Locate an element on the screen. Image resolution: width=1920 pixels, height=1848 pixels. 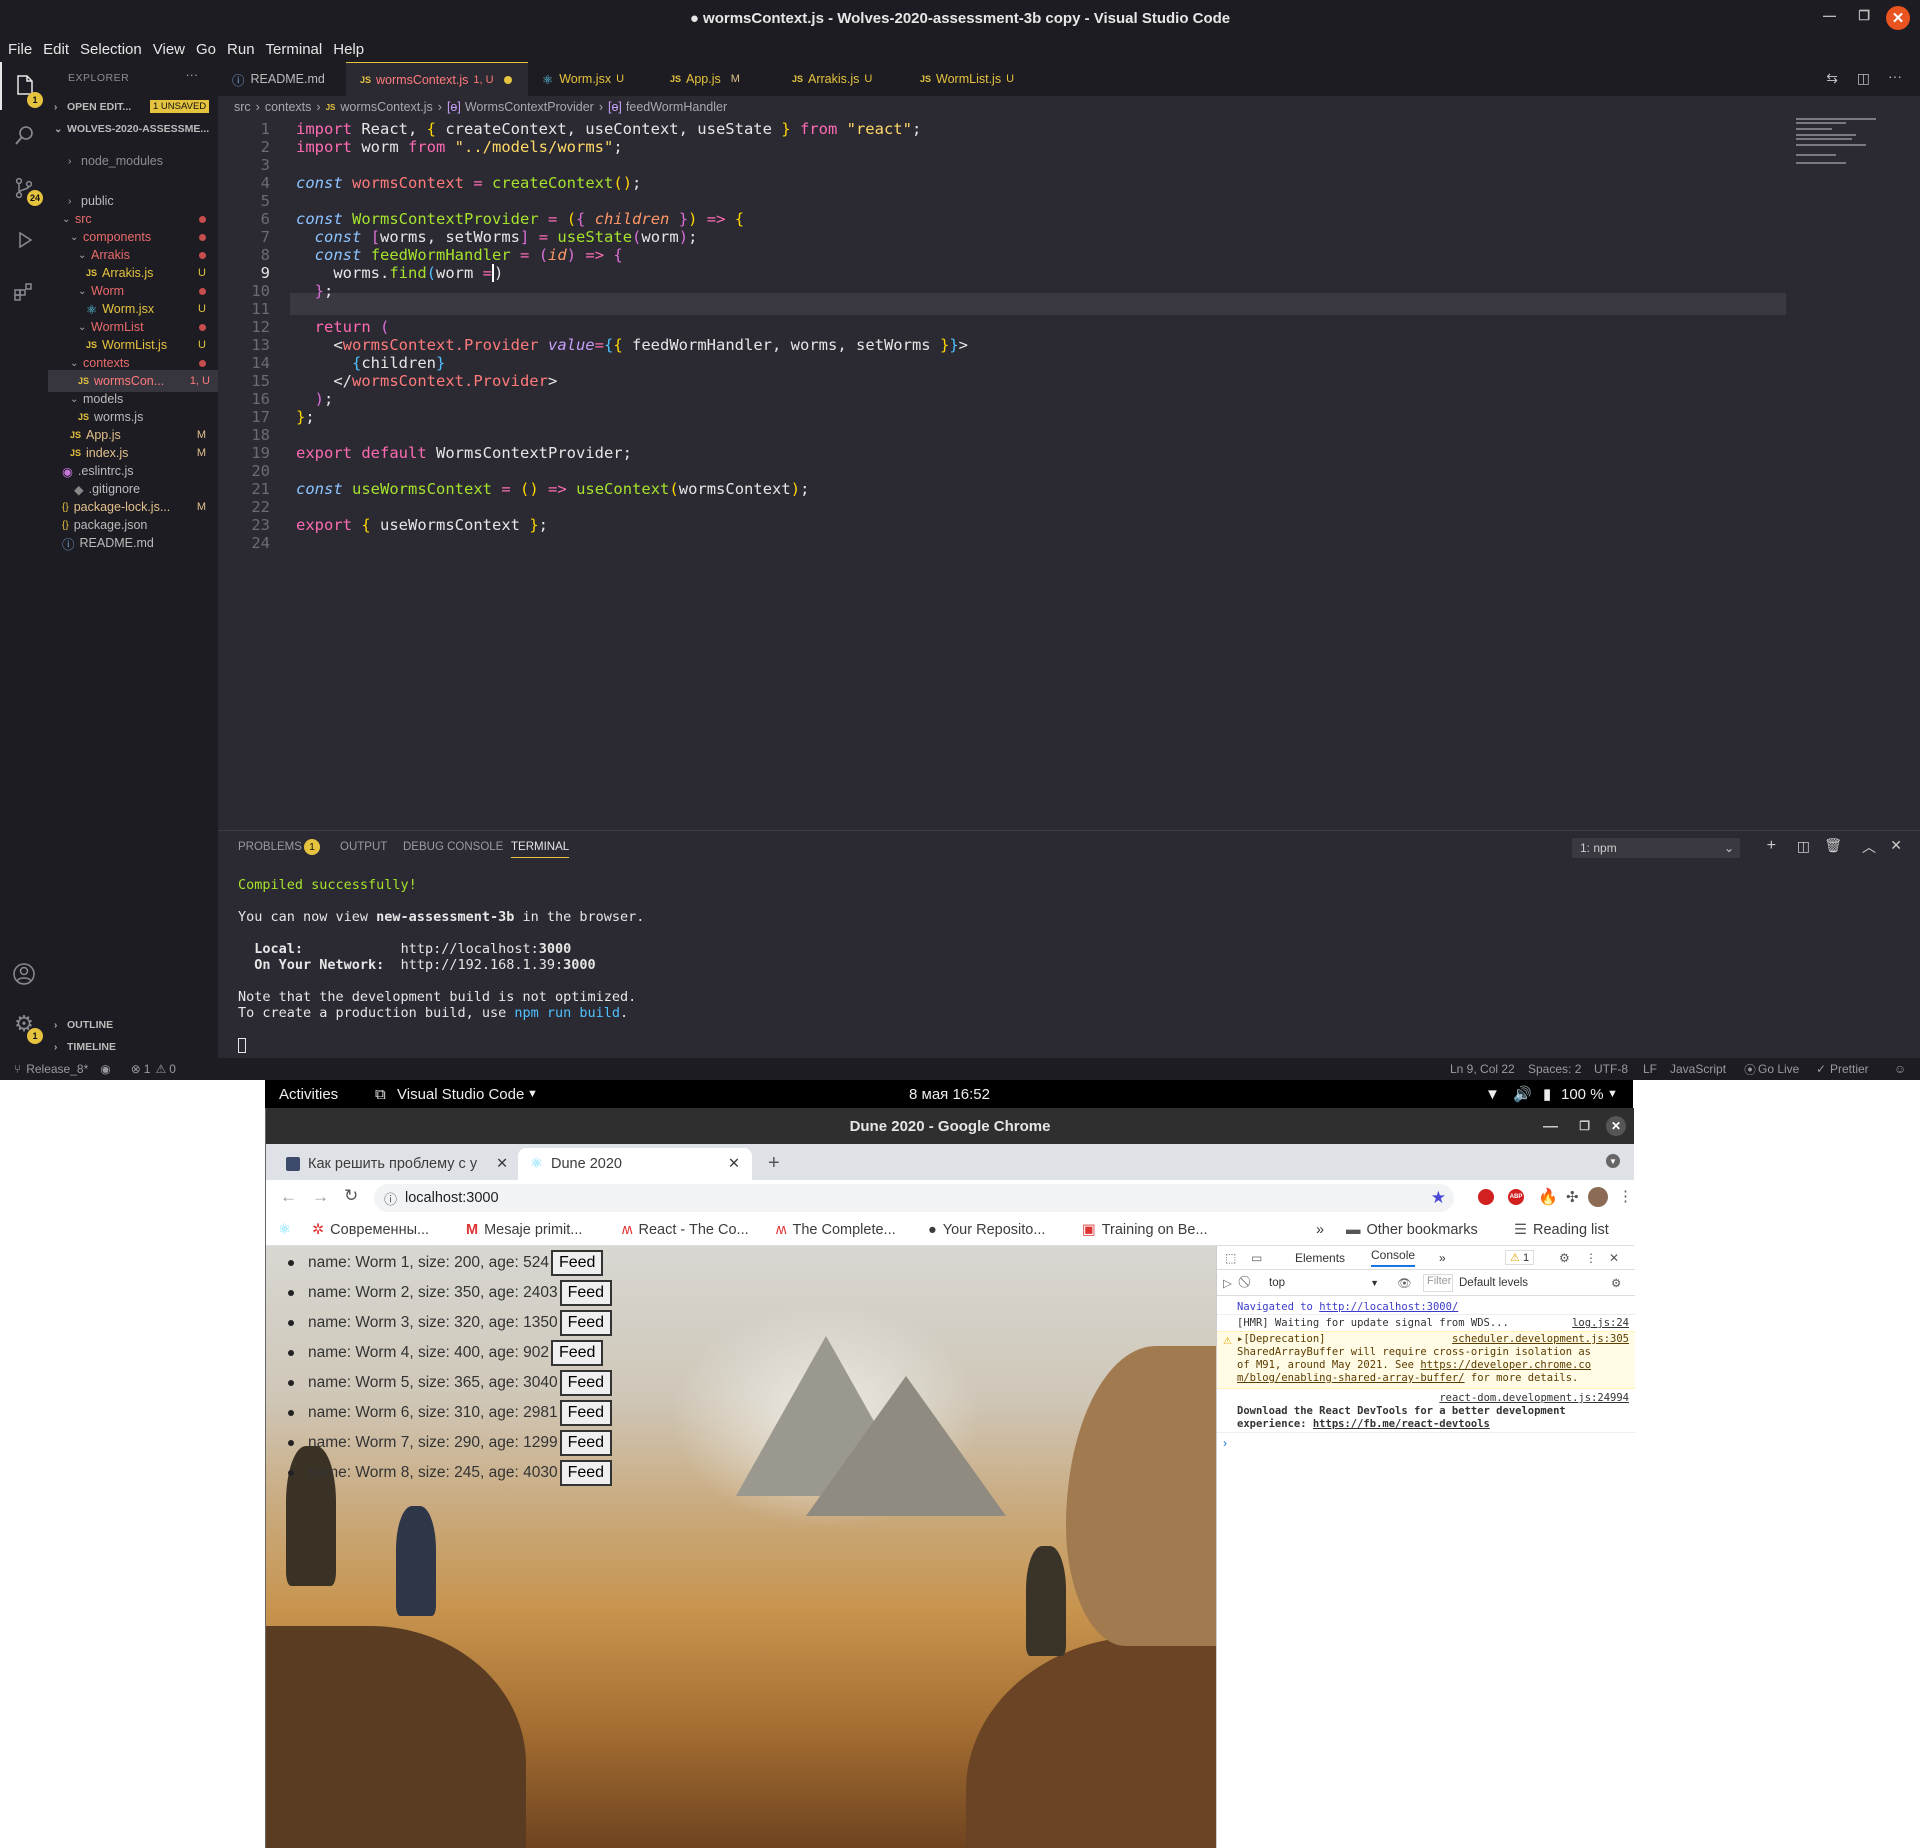
filter-input: Filter is located at coordinates (1438, 1282).